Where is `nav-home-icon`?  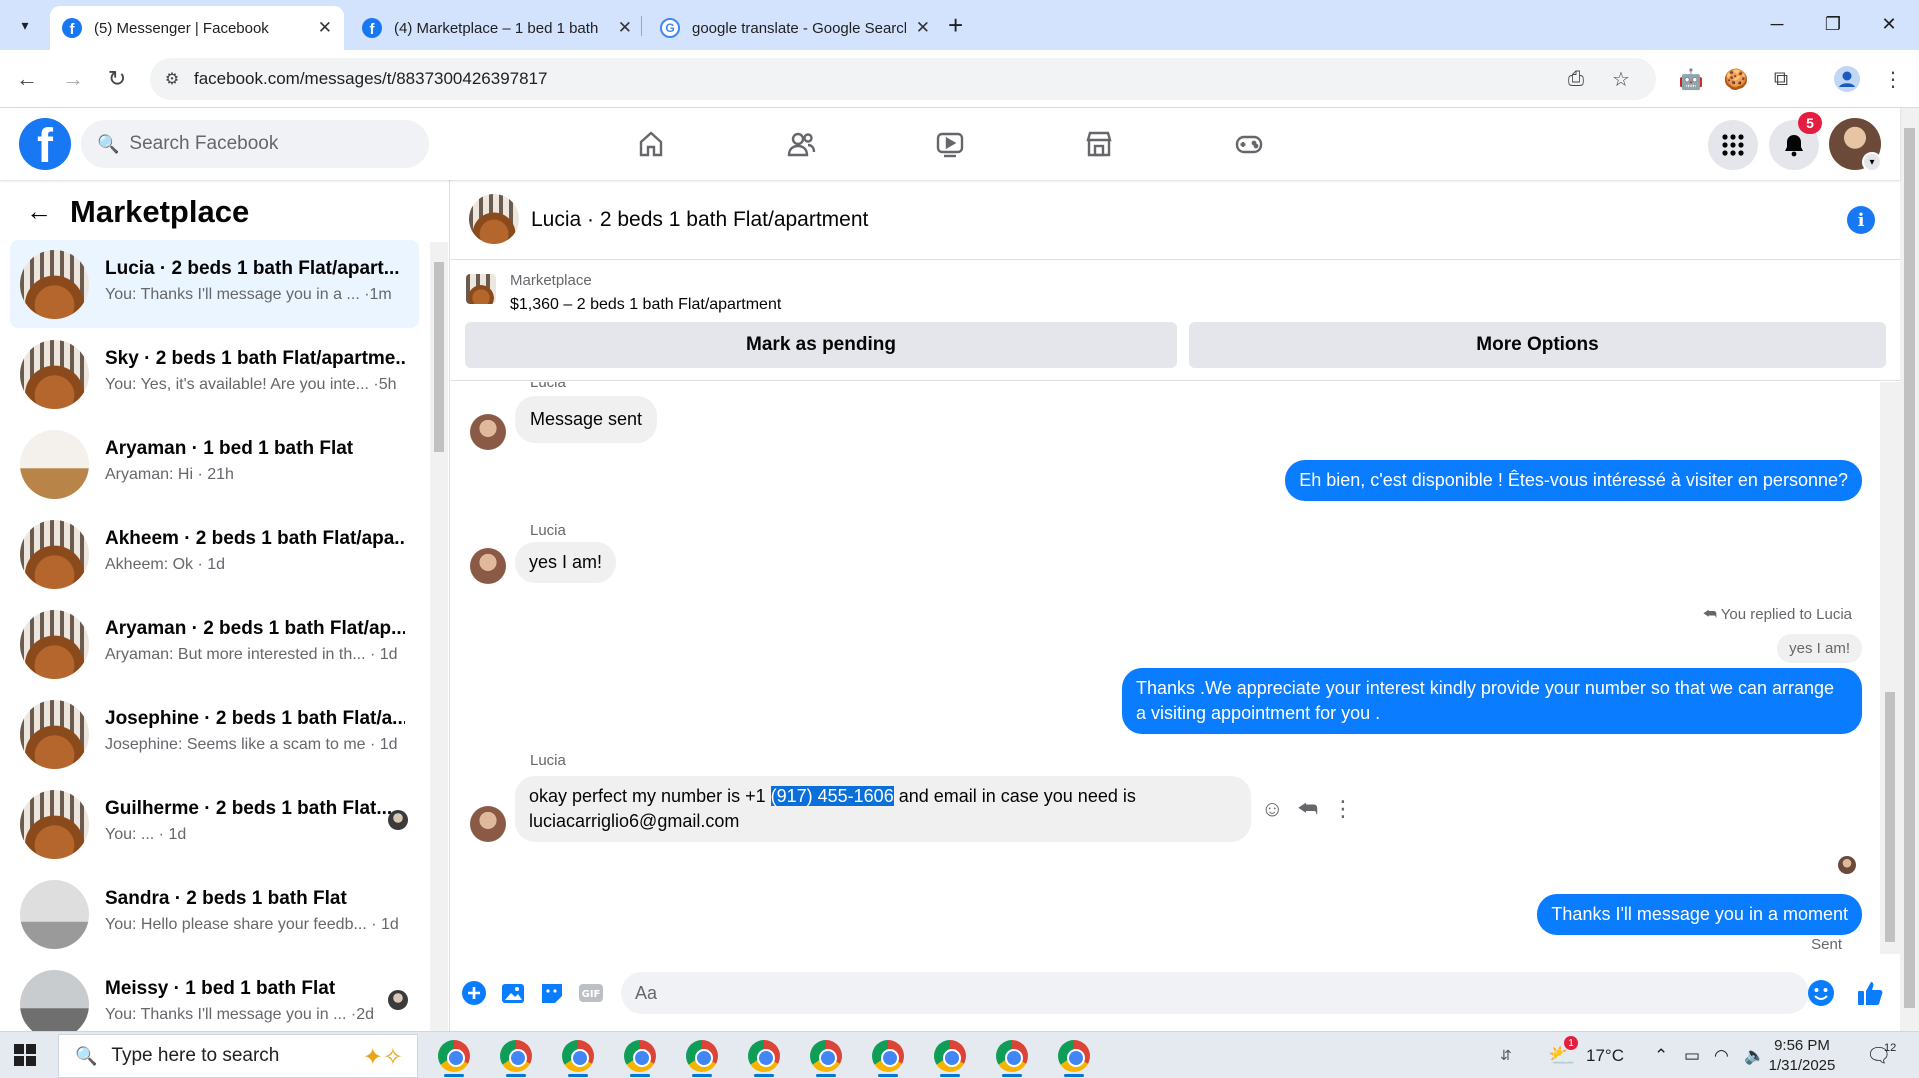
nav-home-icon is located at coordinates (651, 144).